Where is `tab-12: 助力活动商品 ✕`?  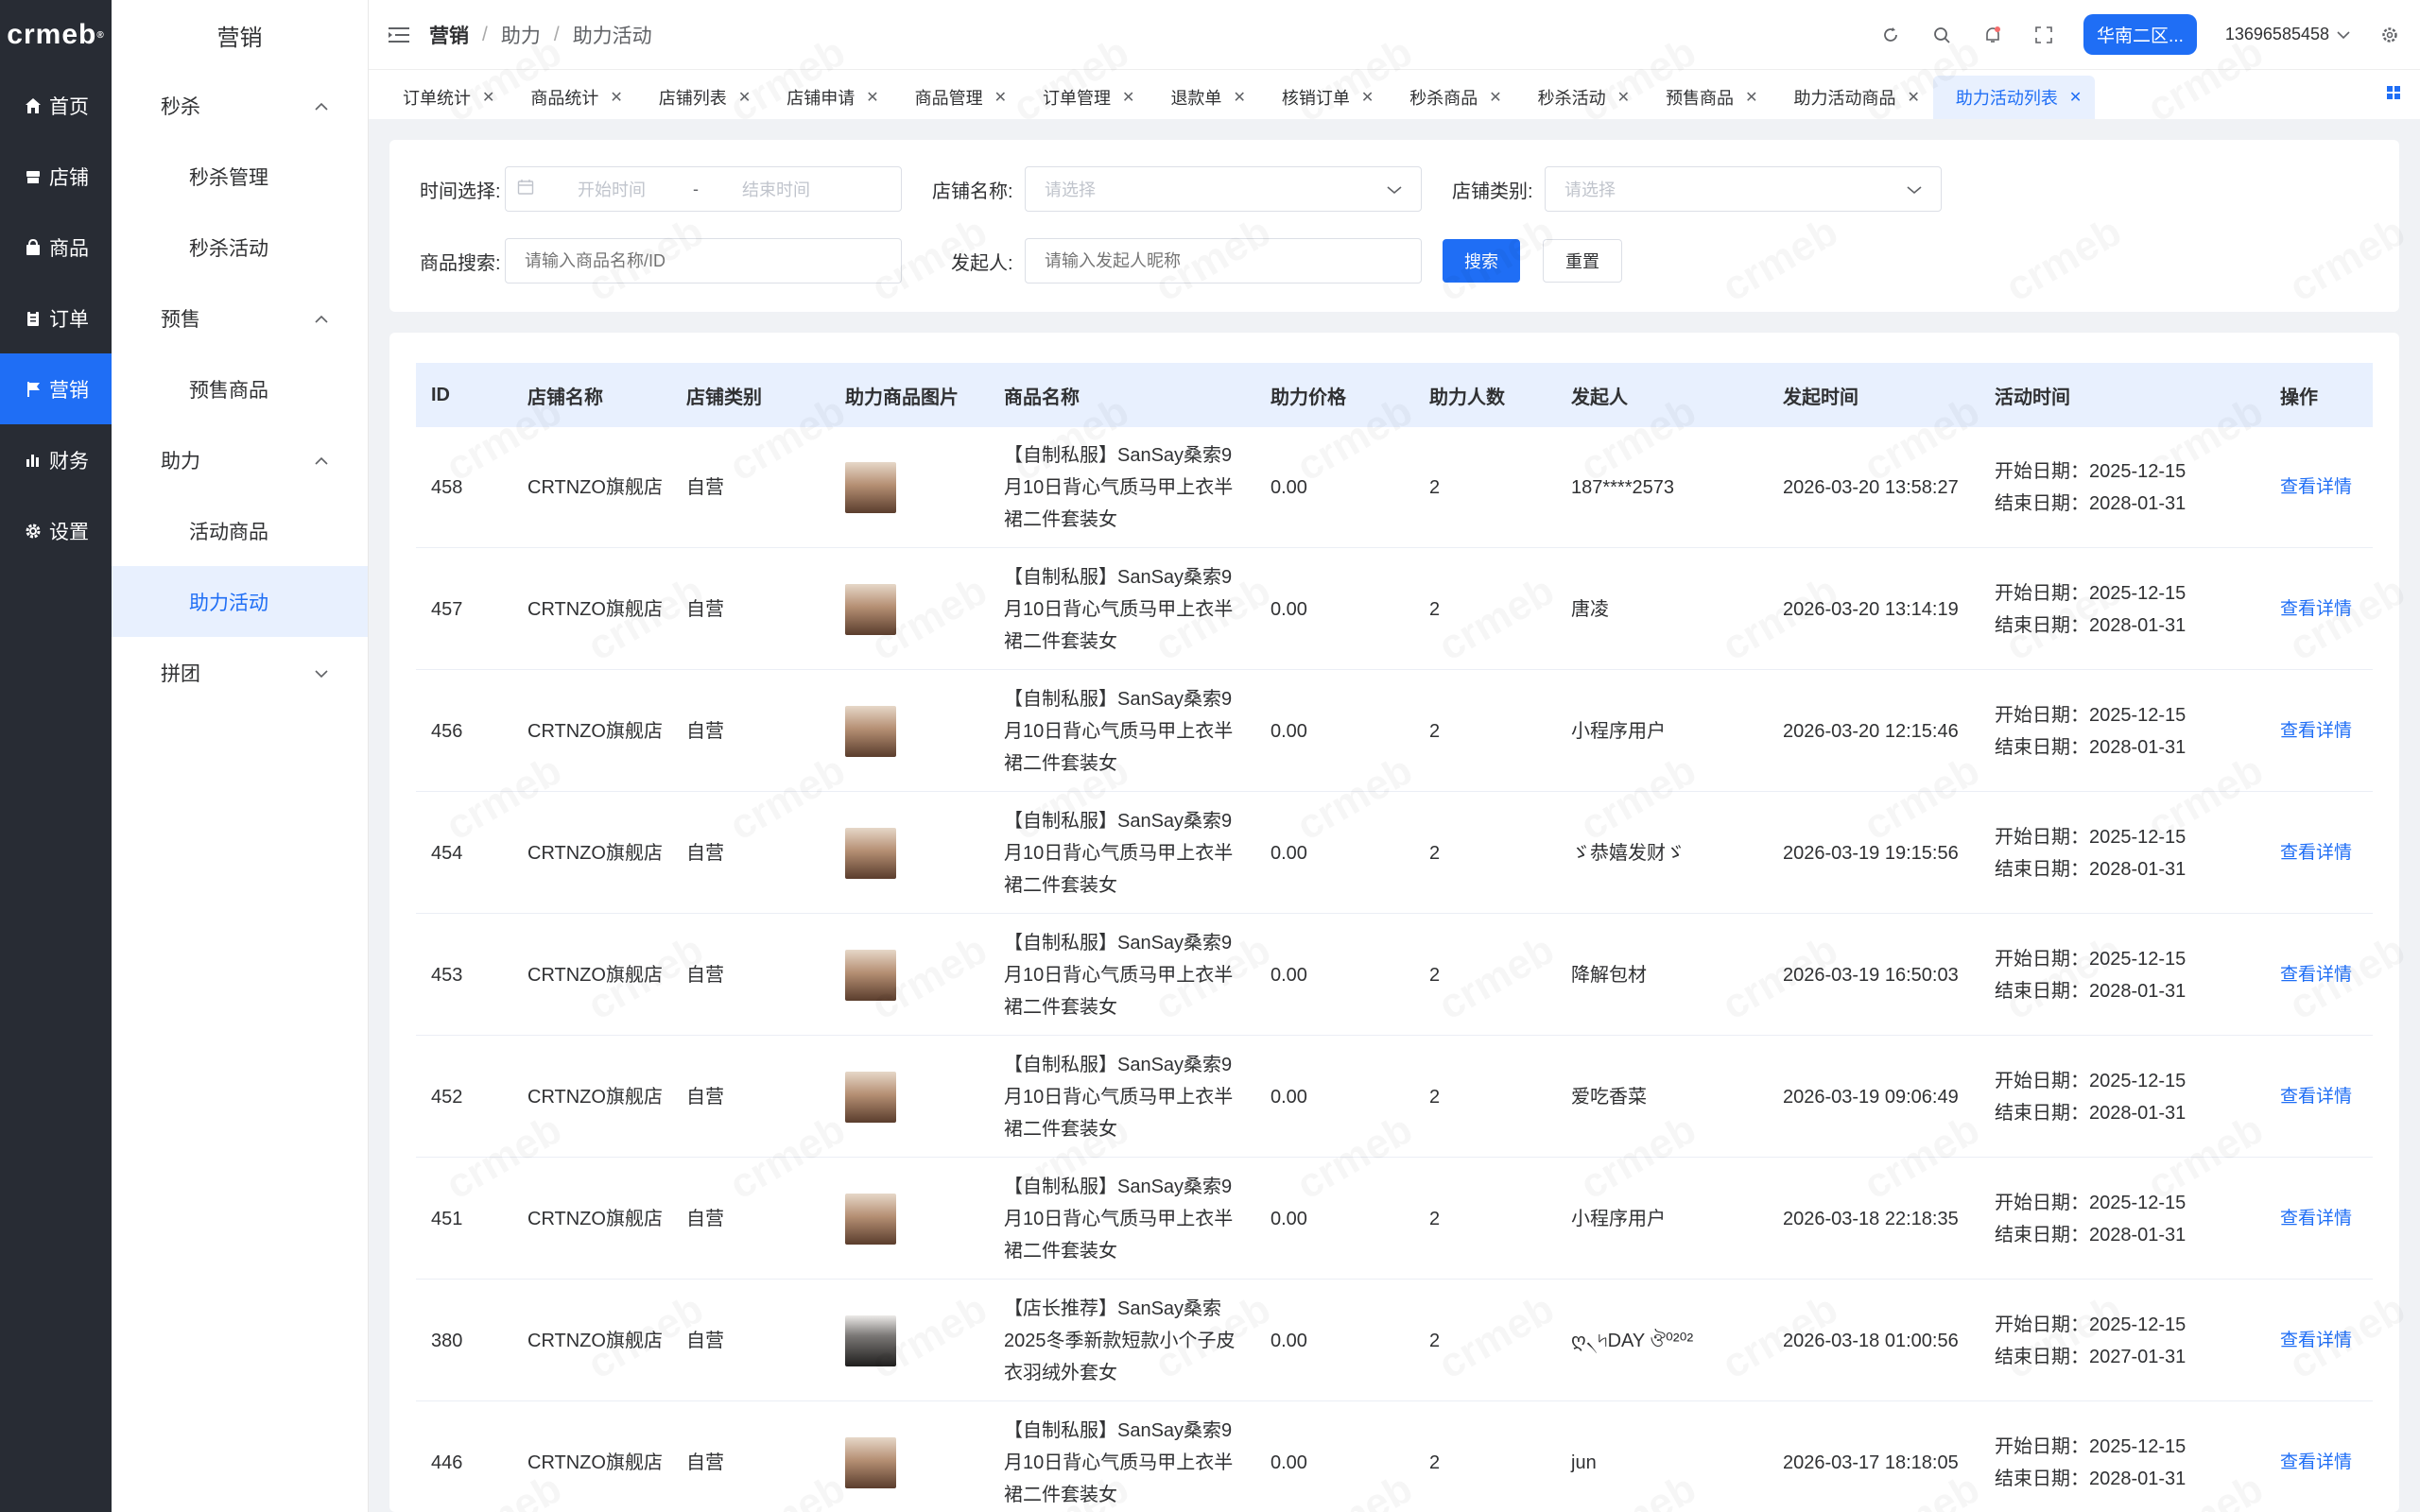
tab-12: 助力活动商品 ✕ is located at coordinates (1851, 97).